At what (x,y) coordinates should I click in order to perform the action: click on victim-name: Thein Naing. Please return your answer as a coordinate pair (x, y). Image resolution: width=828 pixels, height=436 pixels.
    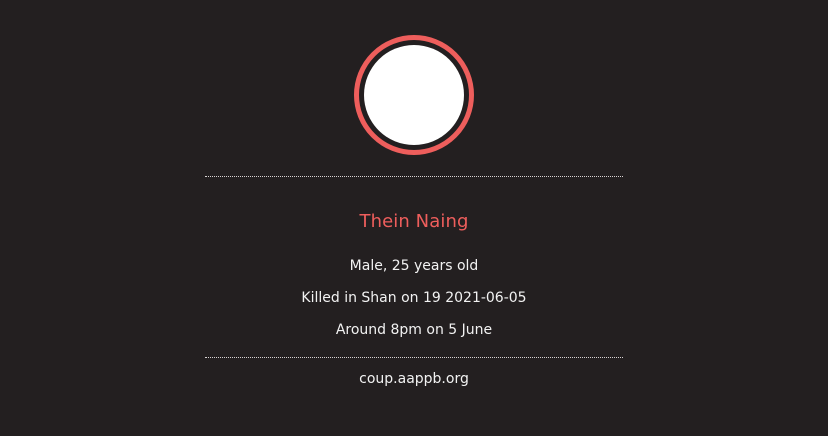
    Looking at the image, I should click on (414, 221).